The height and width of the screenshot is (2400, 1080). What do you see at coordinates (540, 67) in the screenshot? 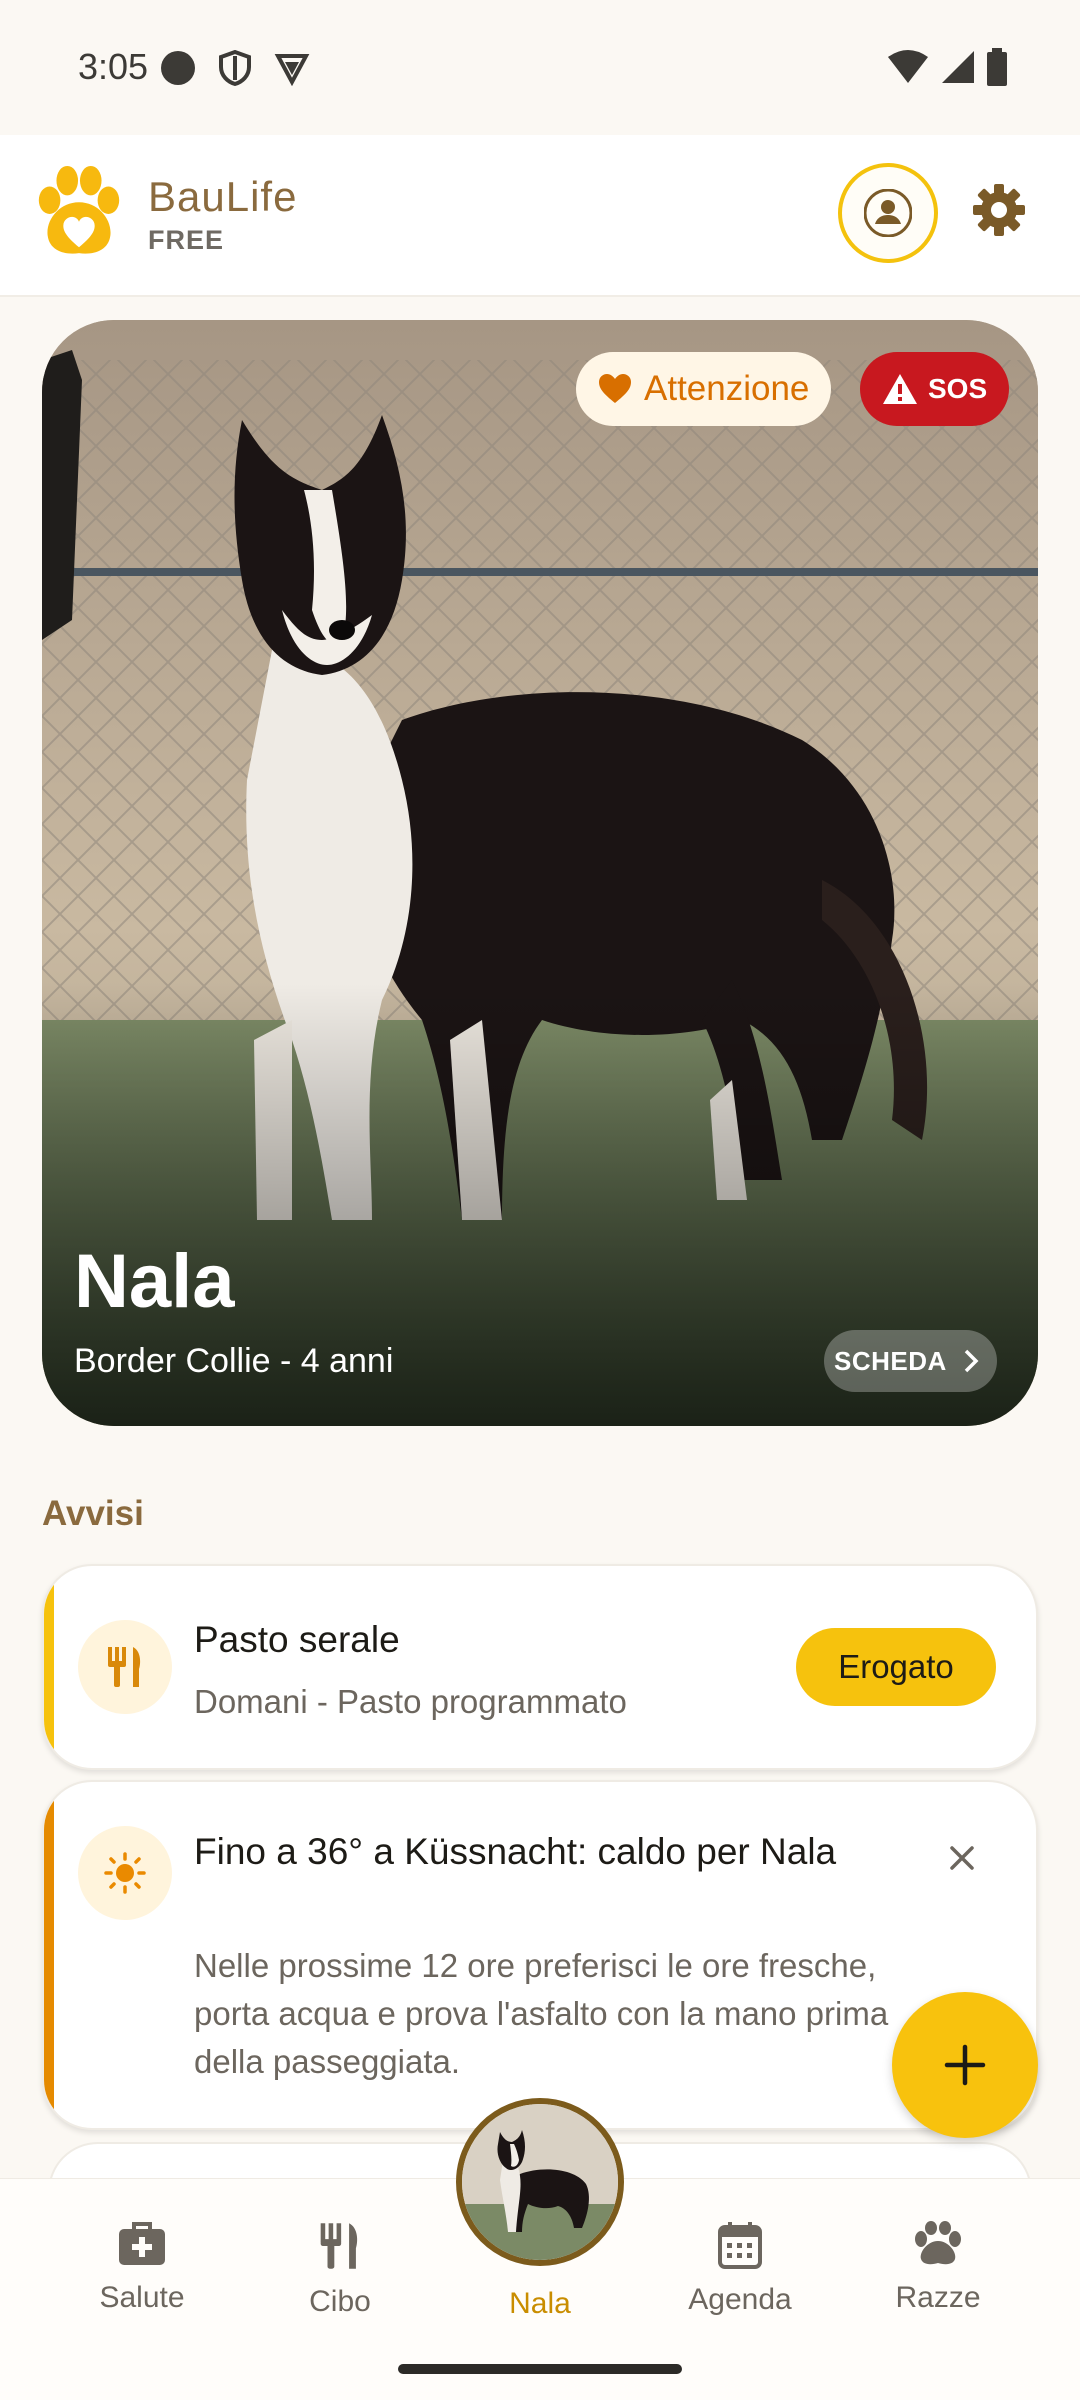
I see `status-bar: 3:05` at bounding box center [540, 67].